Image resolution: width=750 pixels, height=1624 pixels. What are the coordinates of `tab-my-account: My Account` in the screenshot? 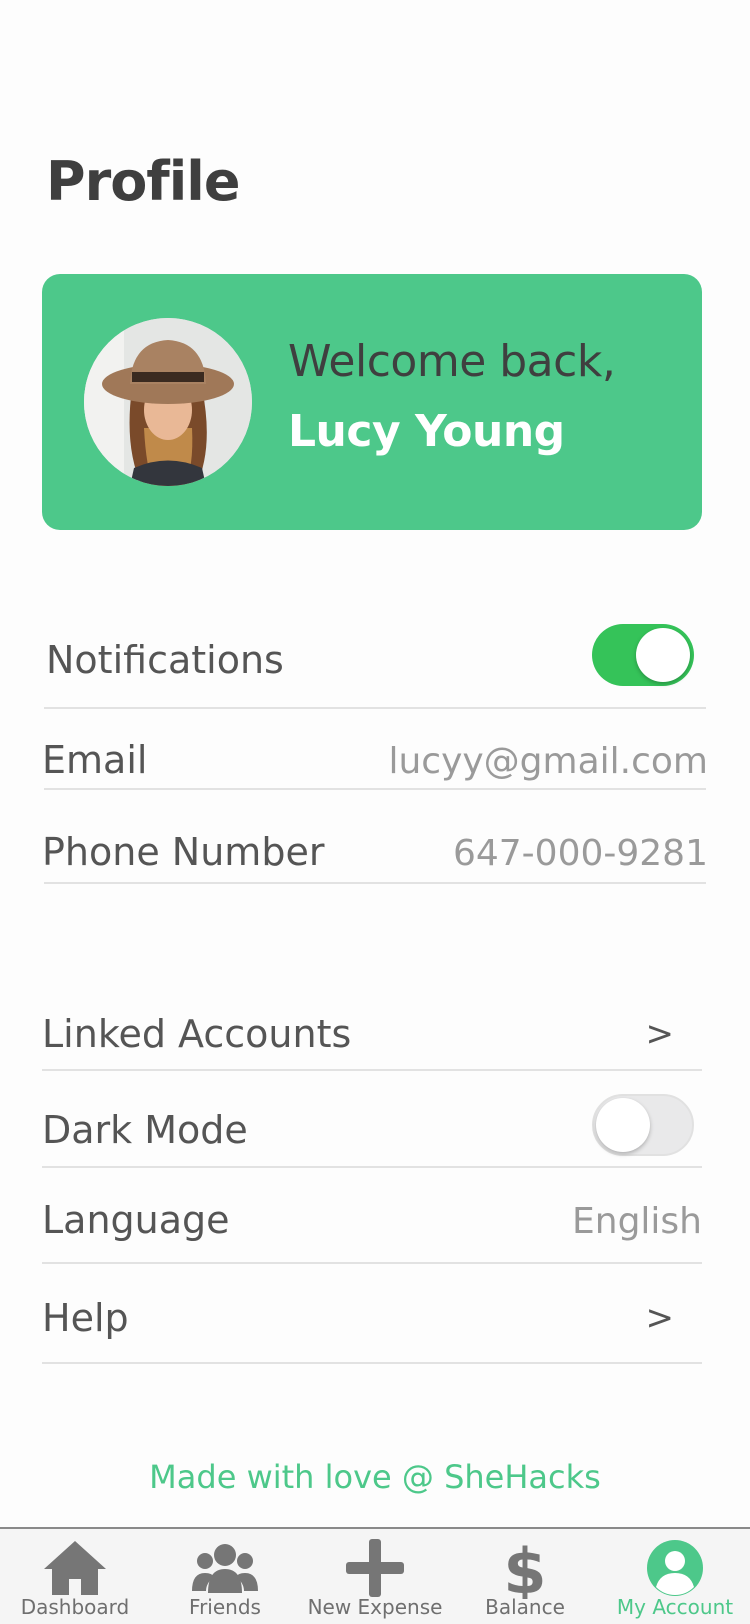 It's located at (675, 1576).